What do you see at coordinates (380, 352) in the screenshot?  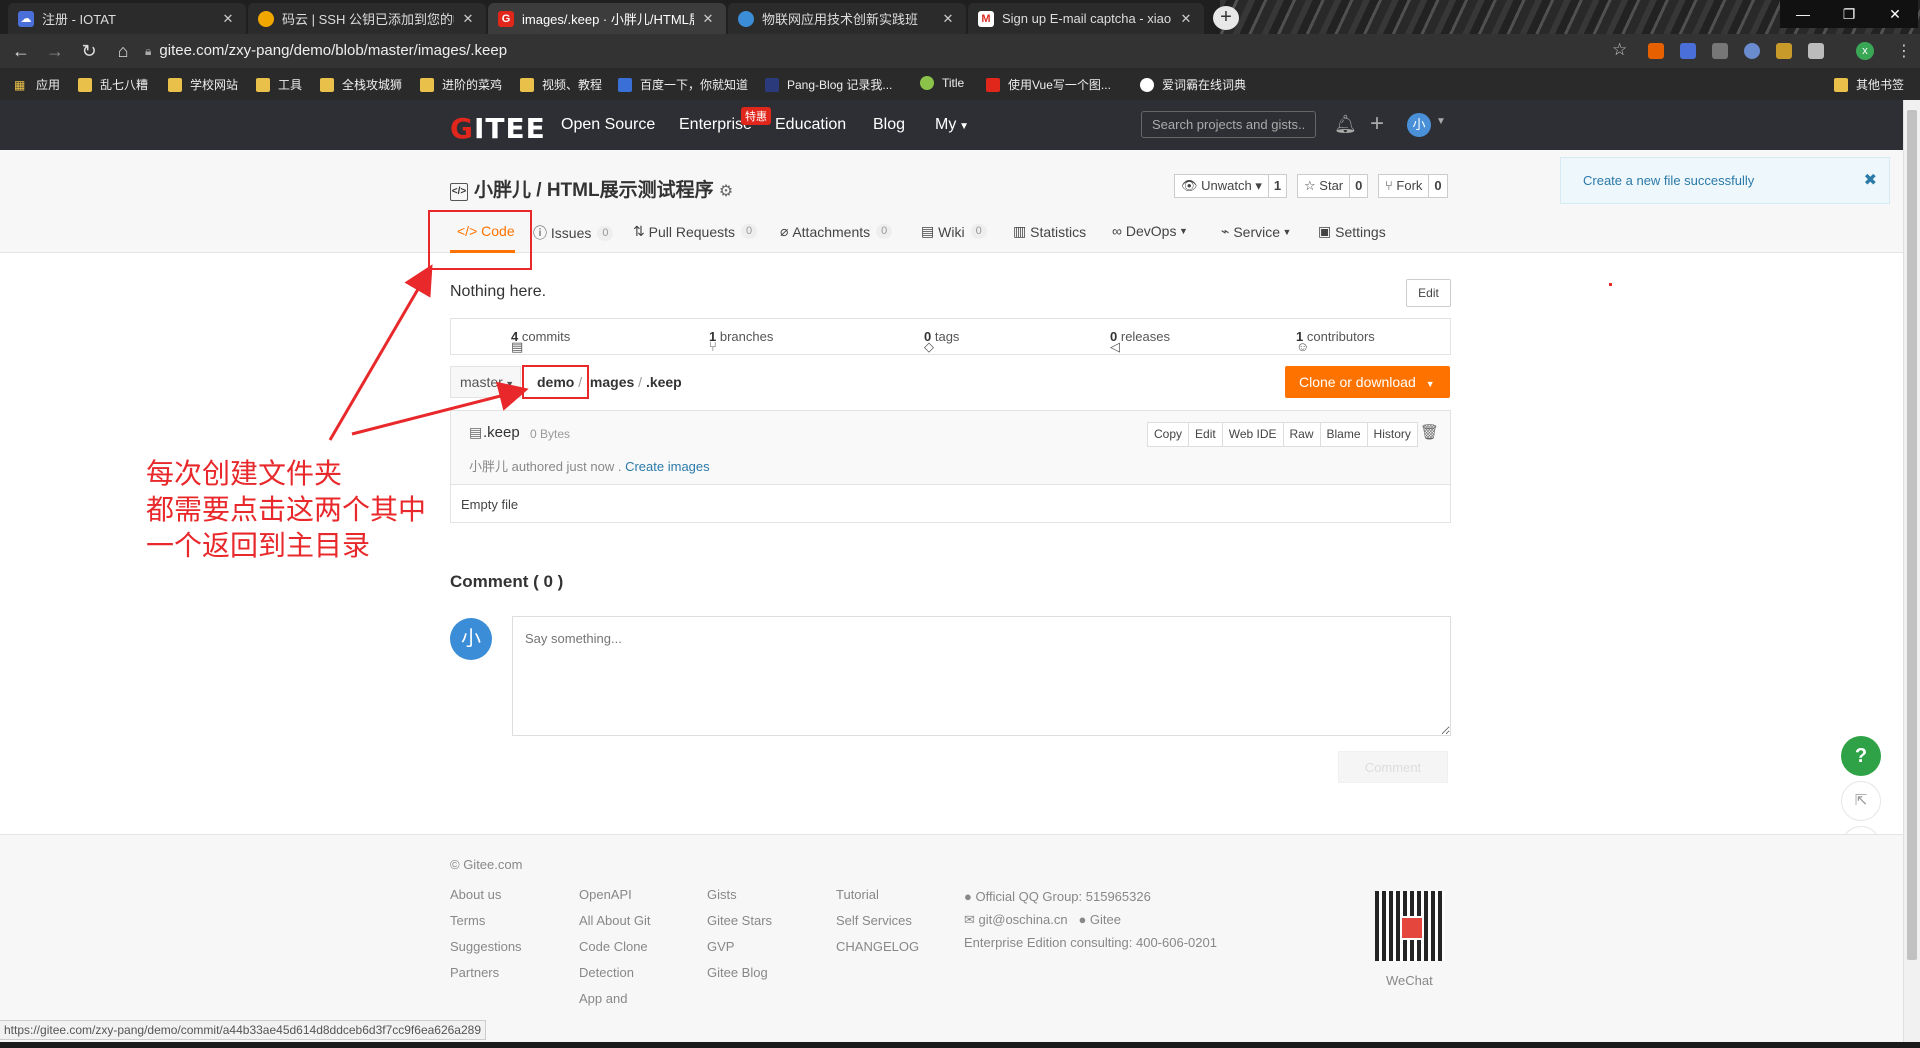 I see `arrow-to-code-tab` at bounding box center [380, 352].